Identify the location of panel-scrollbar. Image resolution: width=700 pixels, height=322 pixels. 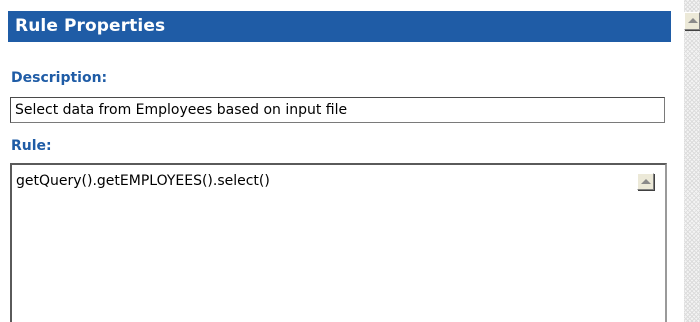
(692, 161).